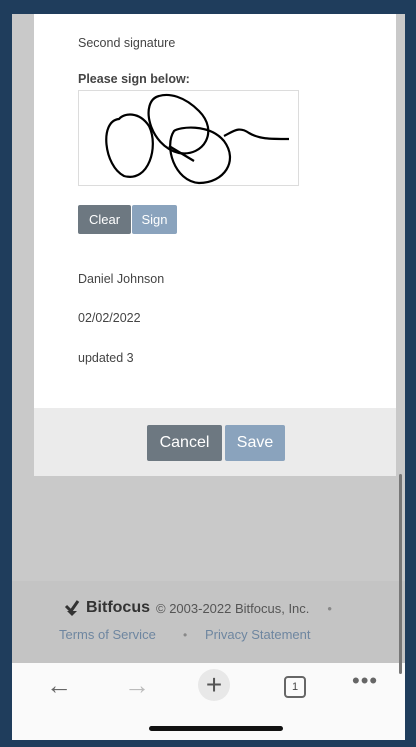 The width and height of the screenshot is (416, 747). Describe the element at coordinates (118, 607) in the screenshot. I see `brand-name: Bitfocus` at that location.